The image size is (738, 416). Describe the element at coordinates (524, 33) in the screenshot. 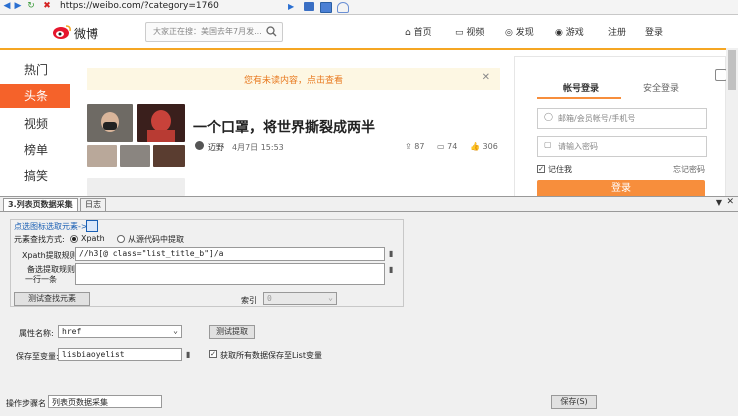

I see `nav-discover-label: 发现` at that location.